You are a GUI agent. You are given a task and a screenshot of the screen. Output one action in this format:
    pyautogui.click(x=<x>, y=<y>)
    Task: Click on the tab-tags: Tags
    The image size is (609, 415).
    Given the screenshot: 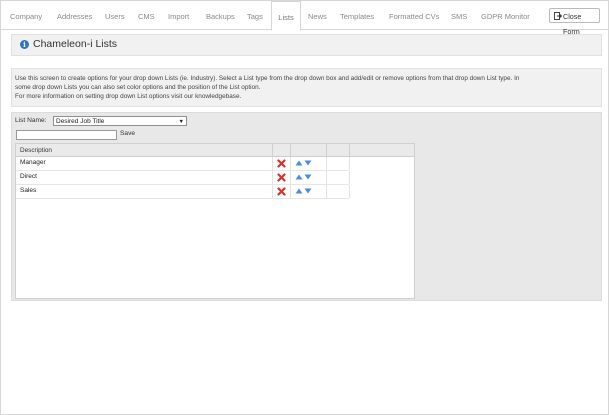 What is the action you would take?
    pyautogui.click(x=255, y=15)
    